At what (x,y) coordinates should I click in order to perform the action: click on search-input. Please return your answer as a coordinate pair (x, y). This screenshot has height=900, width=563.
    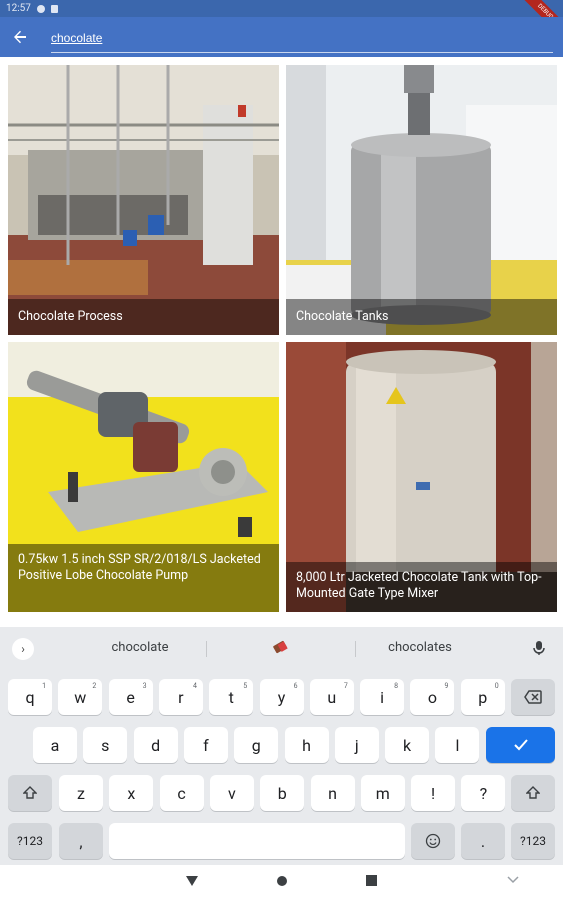
    Looking at the image, I should click on (302, 37).